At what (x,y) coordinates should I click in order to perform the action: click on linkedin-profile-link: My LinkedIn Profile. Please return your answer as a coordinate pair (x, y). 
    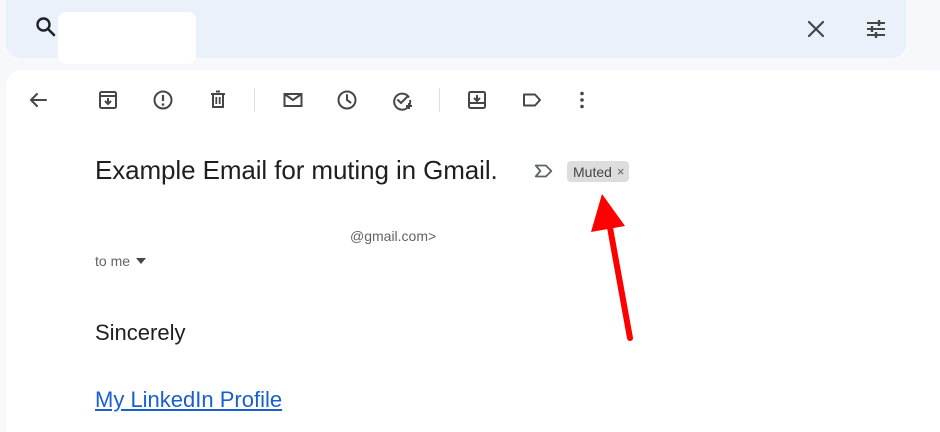
    Looking at the image, I should click on (188, 400).